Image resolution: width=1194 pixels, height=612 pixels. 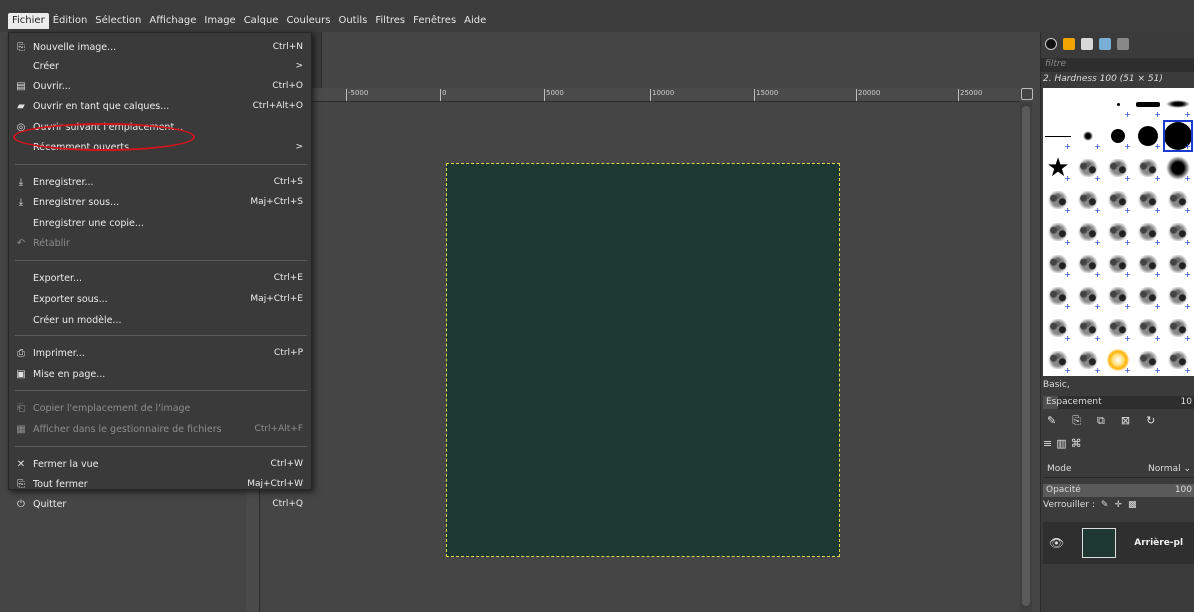 I want to click on fonts-tab-icon, so click(x=1087, y=44).